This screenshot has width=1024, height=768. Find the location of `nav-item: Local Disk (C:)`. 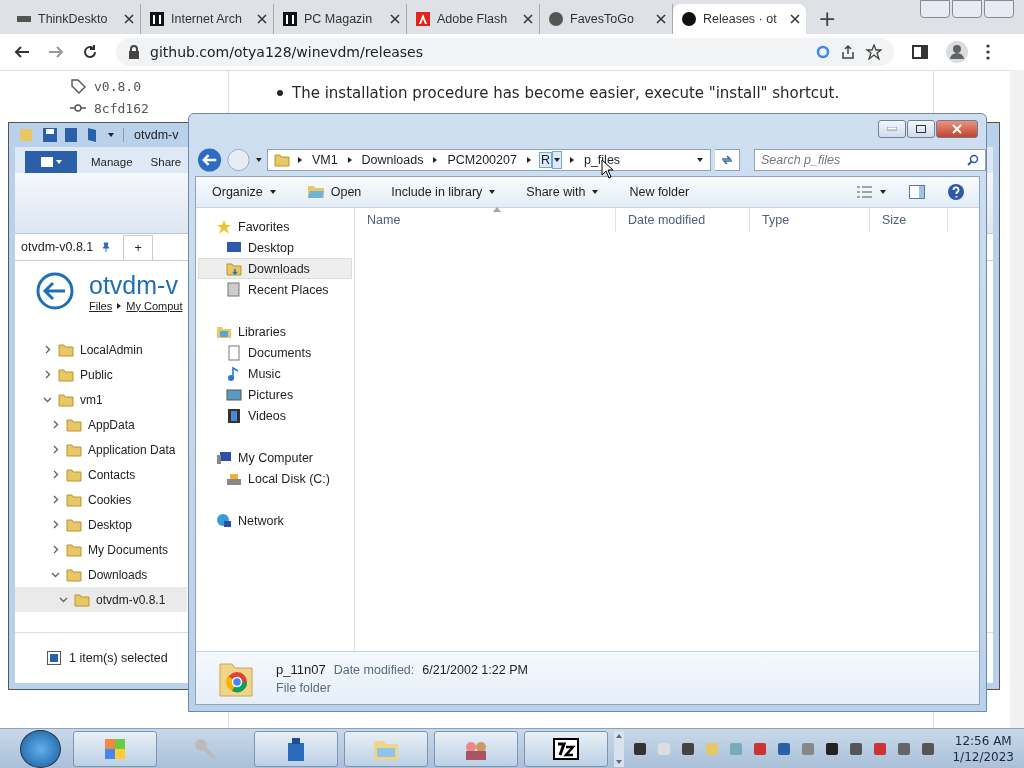

nav-item: Local Disk (C:) is located at coordinates (275, 478).